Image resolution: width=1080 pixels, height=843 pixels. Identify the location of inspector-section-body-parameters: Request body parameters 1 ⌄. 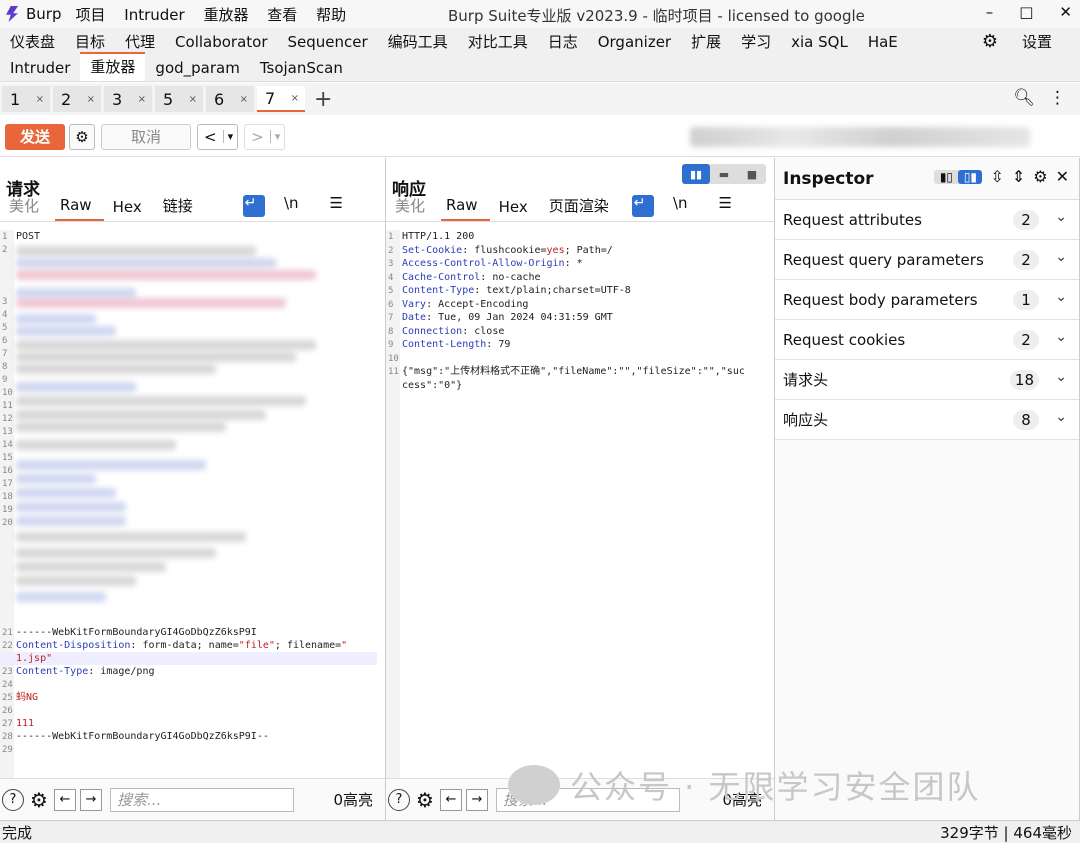
(927, 300).